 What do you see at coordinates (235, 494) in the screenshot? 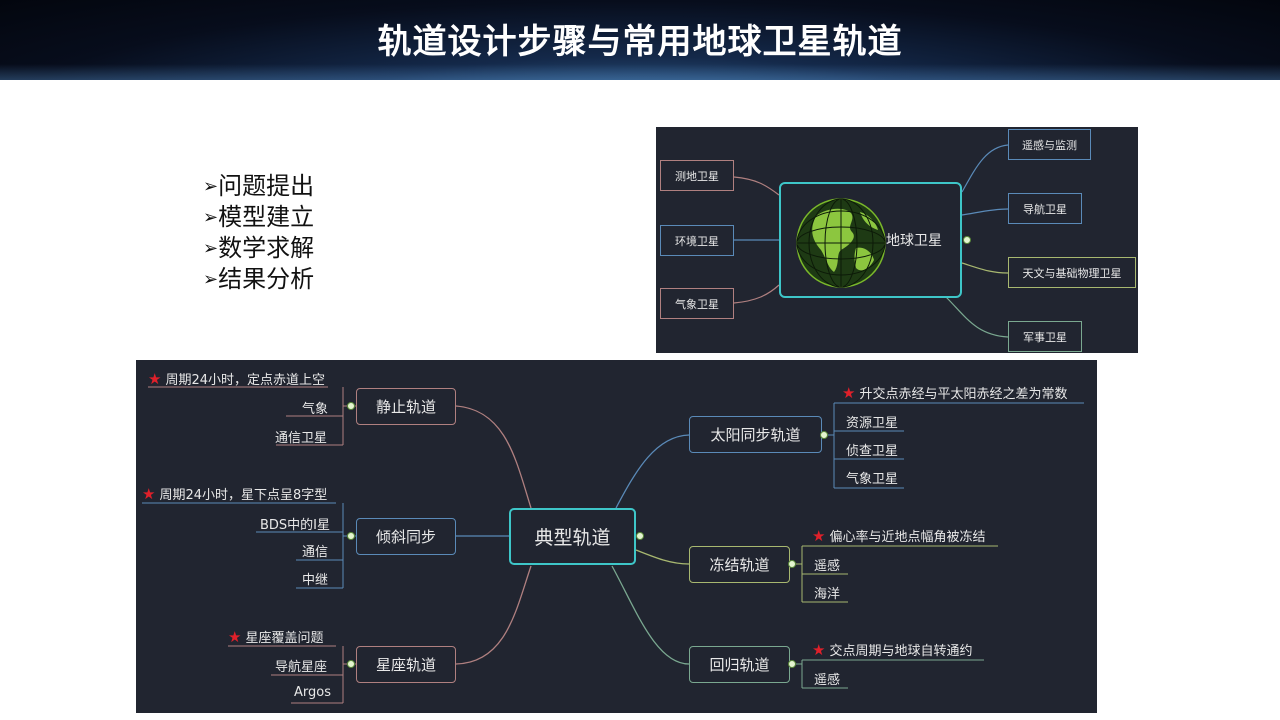
I see `note-inclined-sync: ★ 周期24小时，星下点呈8字型` at bounding box center [235, 494].